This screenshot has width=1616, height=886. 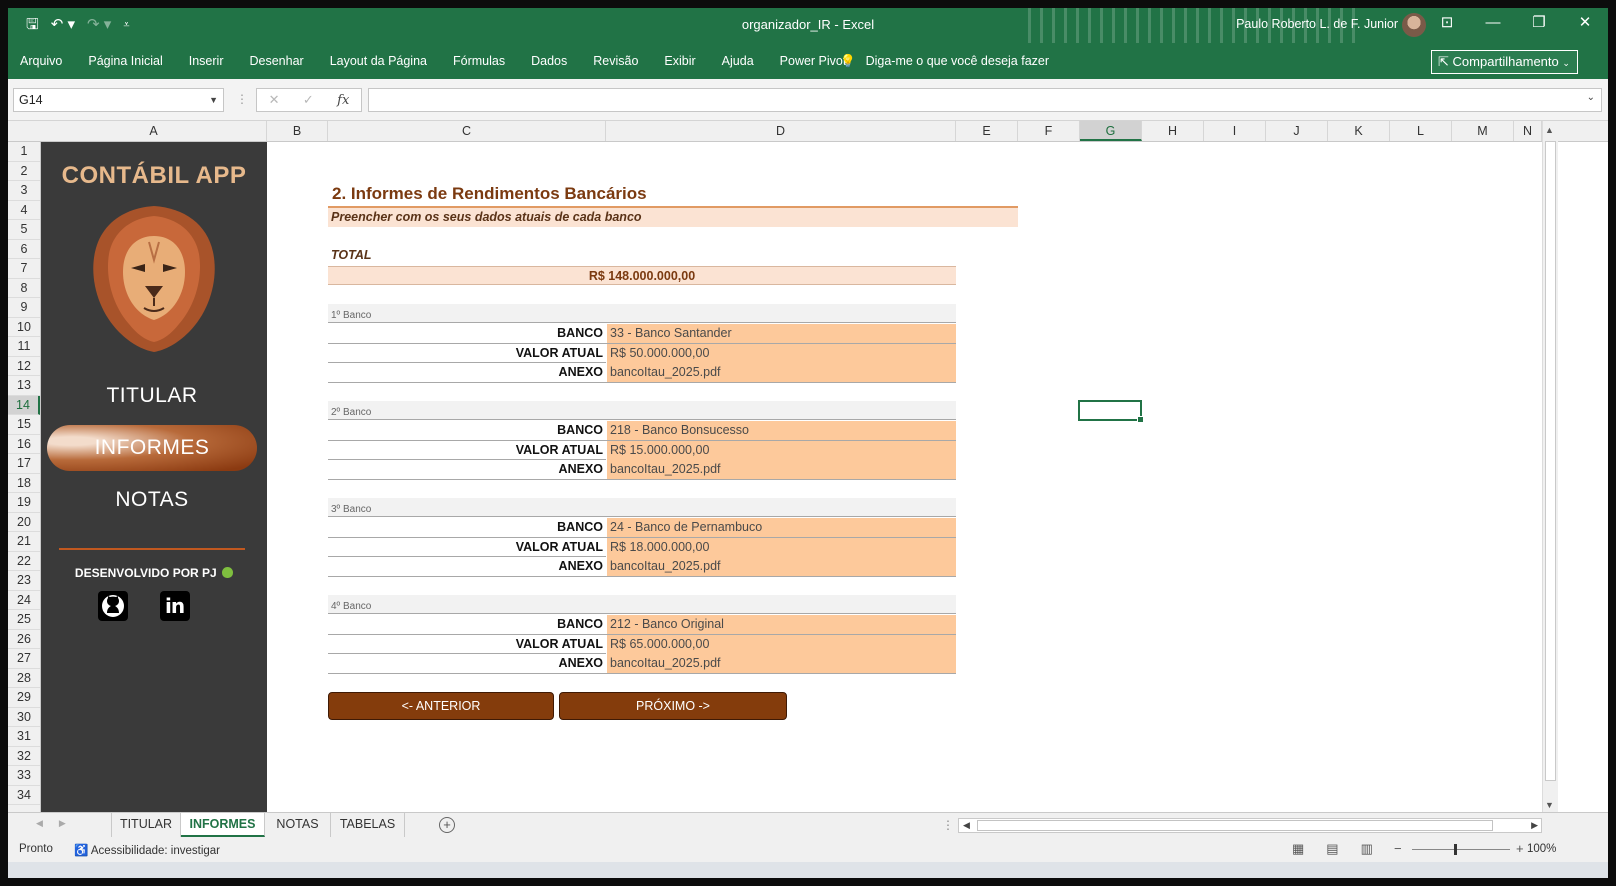 I want to click on scroll-down-icon: ▼, so click(x=1549, y=805).